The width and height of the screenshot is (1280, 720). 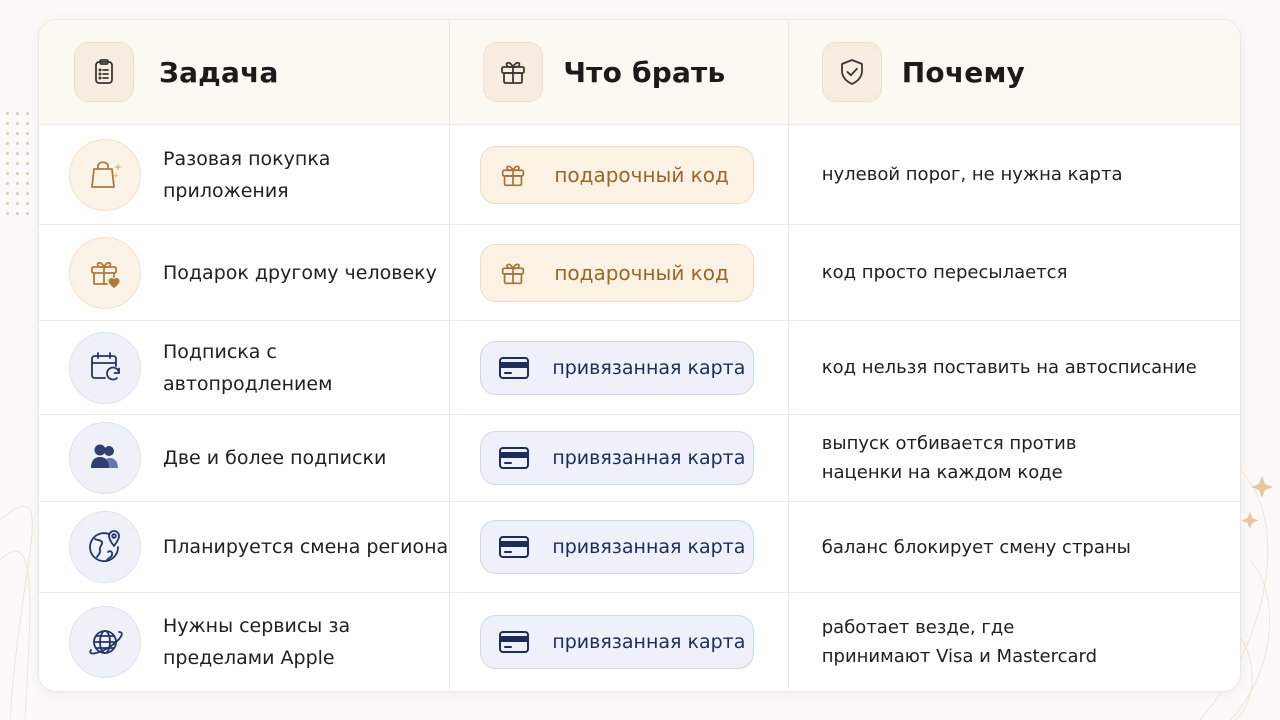 I want to click on task-cell: Две и более подписки, so click(x=245, y=458).